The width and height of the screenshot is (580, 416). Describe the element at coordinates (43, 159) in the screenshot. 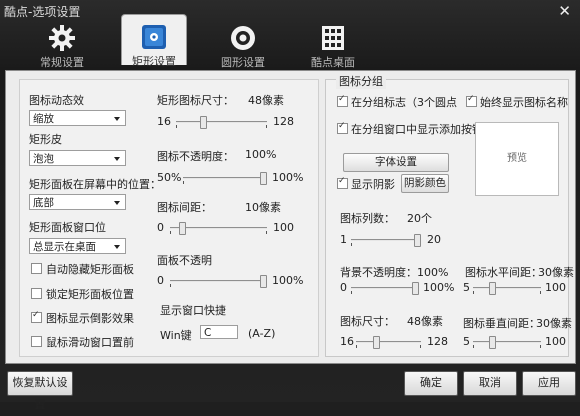

I see `skin-value: 泡泡` at that location.